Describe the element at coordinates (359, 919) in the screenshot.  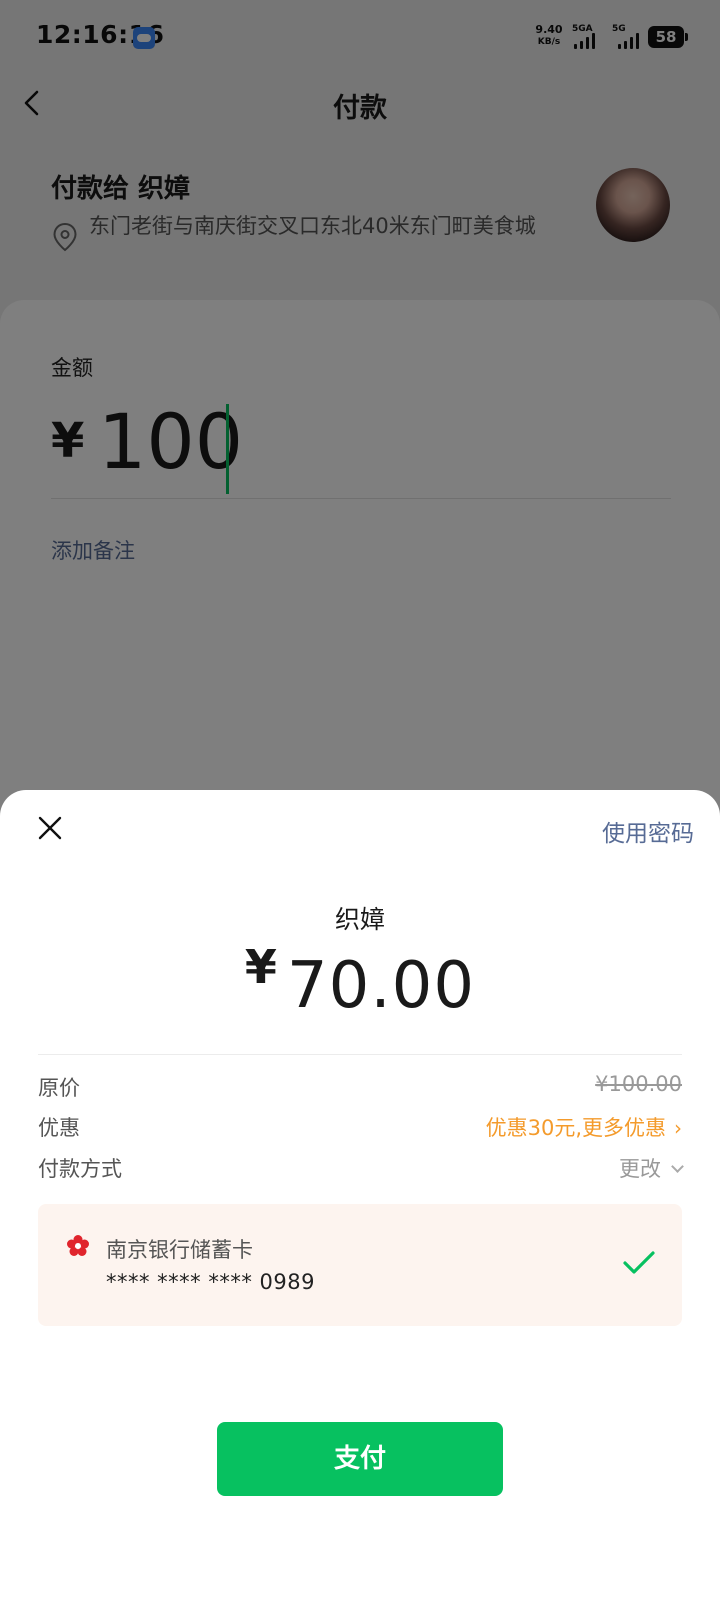
I see `sheet-payee-name: 织嫜` at that location.